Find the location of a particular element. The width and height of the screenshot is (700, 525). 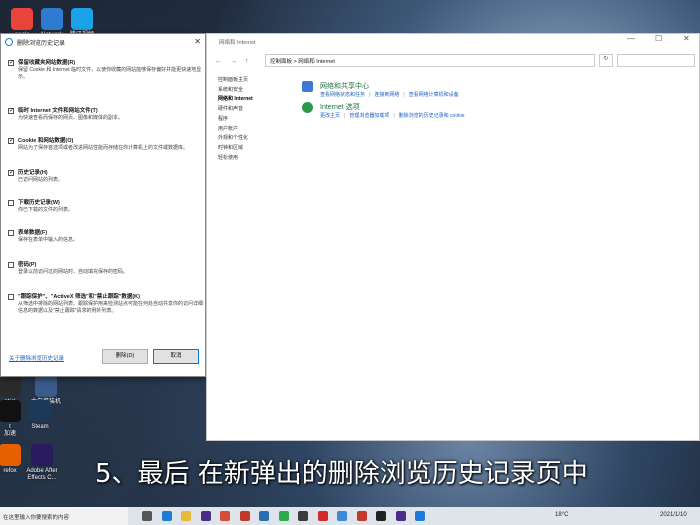

desktop-icon: Steam is located at coordinates (40, 415).